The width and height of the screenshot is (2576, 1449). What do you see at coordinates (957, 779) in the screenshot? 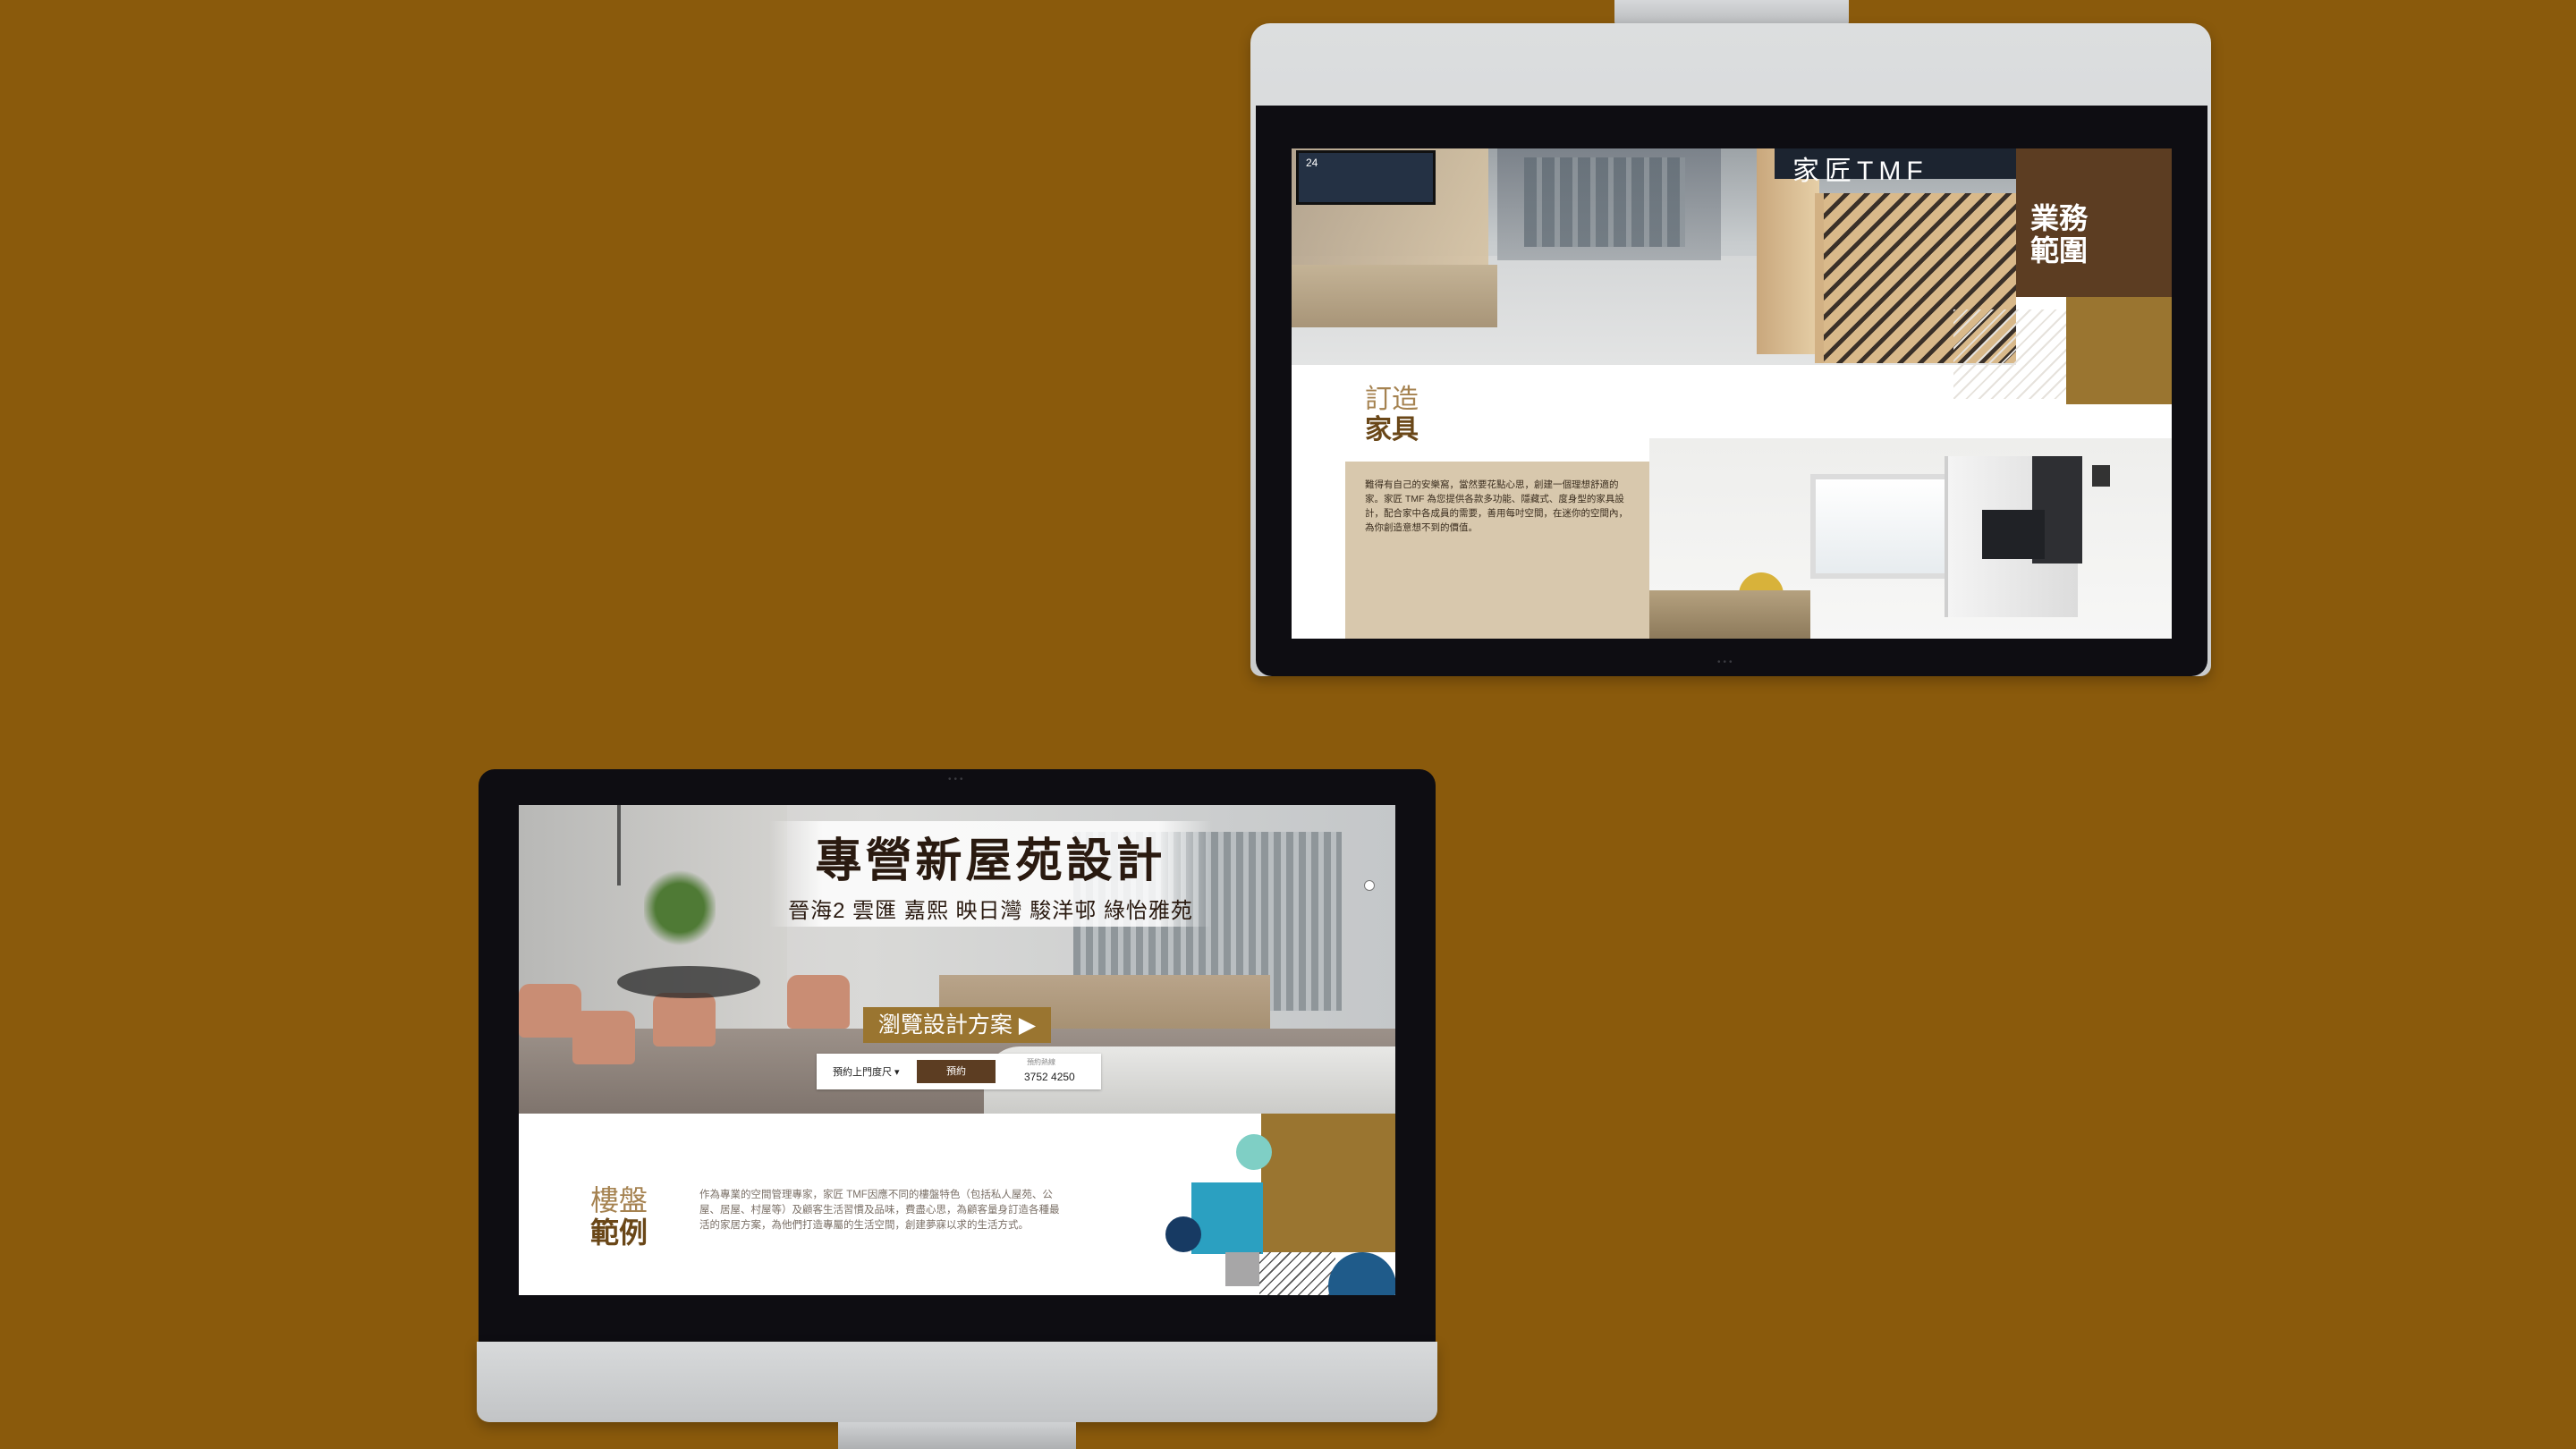
I see `monitor-camera: •••` at bounding box center [957, 779].